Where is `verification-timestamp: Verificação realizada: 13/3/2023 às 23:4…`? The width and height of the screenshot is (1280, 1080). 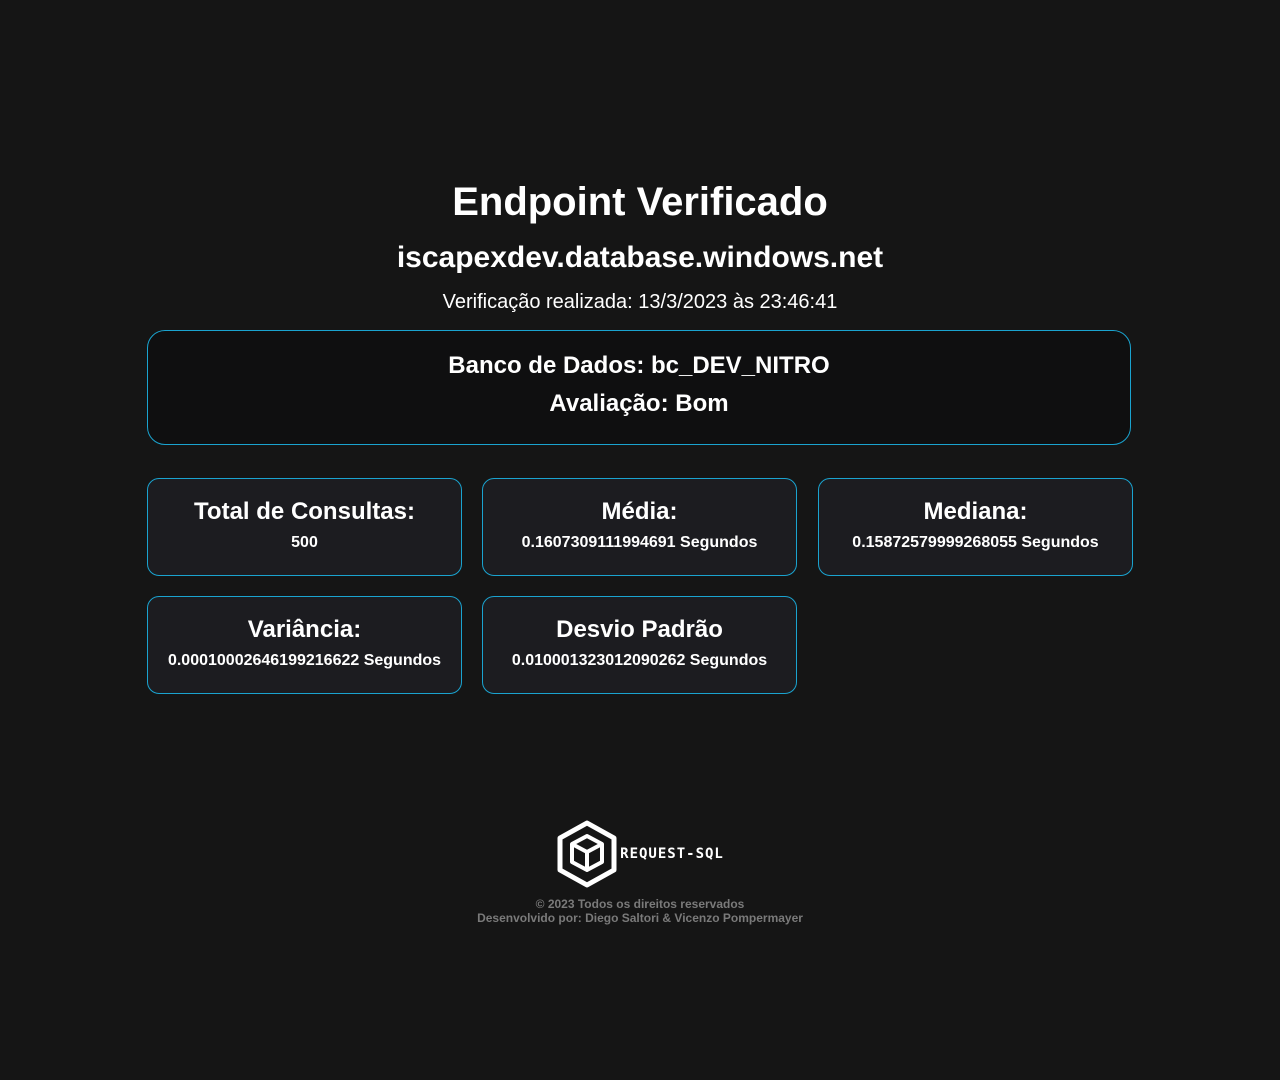 verification-timestamp: Verificação realizada: 13/3/2023 às 23:4… is located at coordinates (640, 302).